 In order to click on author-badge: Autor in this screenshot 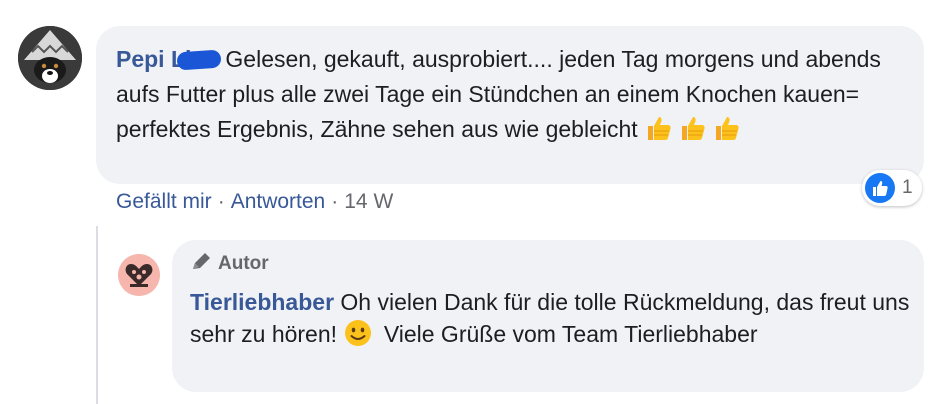, I will do `click(229, 263)`.